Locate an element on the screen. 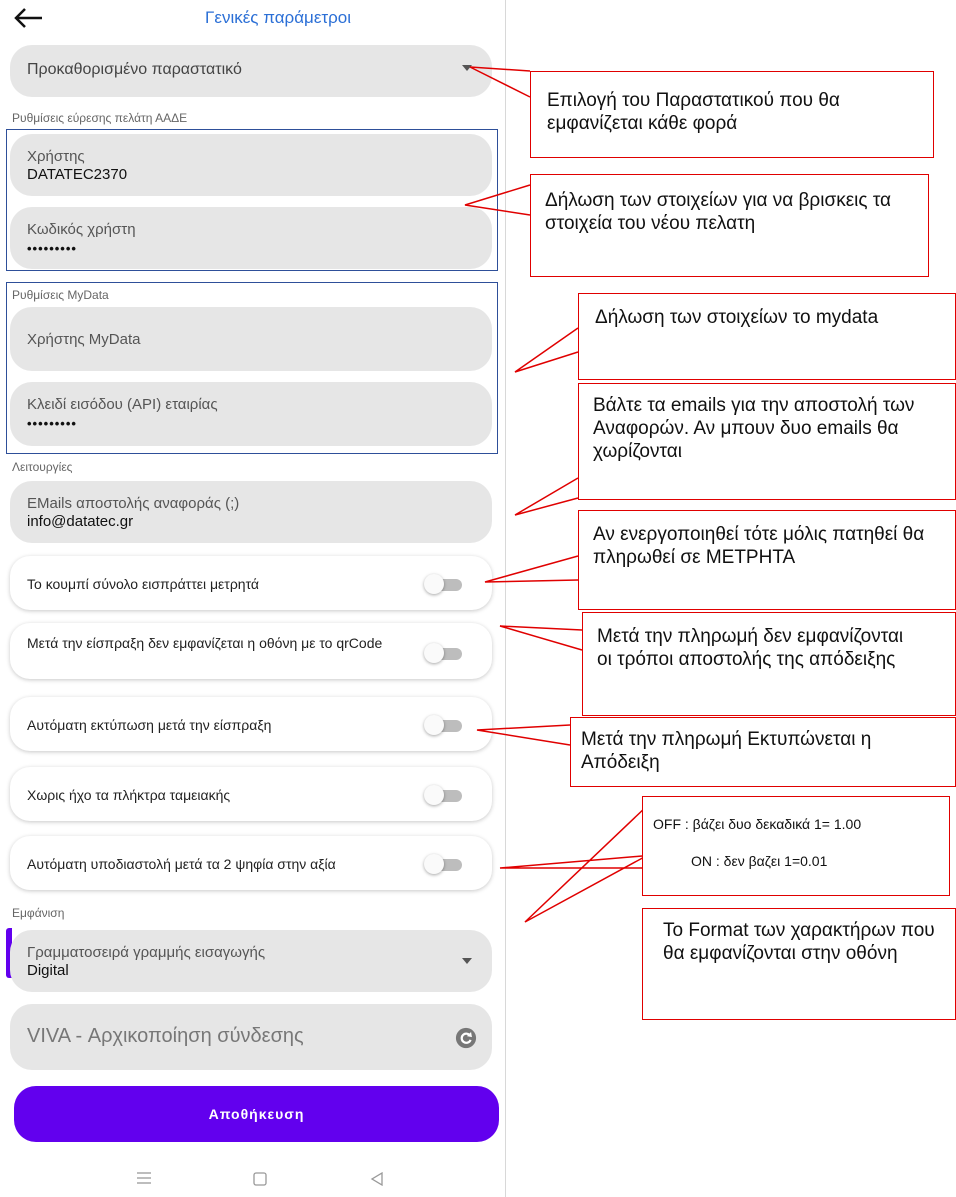  toggle-row-auto-print: Αυτόματη εκτύπωση μετά την είσπραξη is located at coordinates (251, 724).